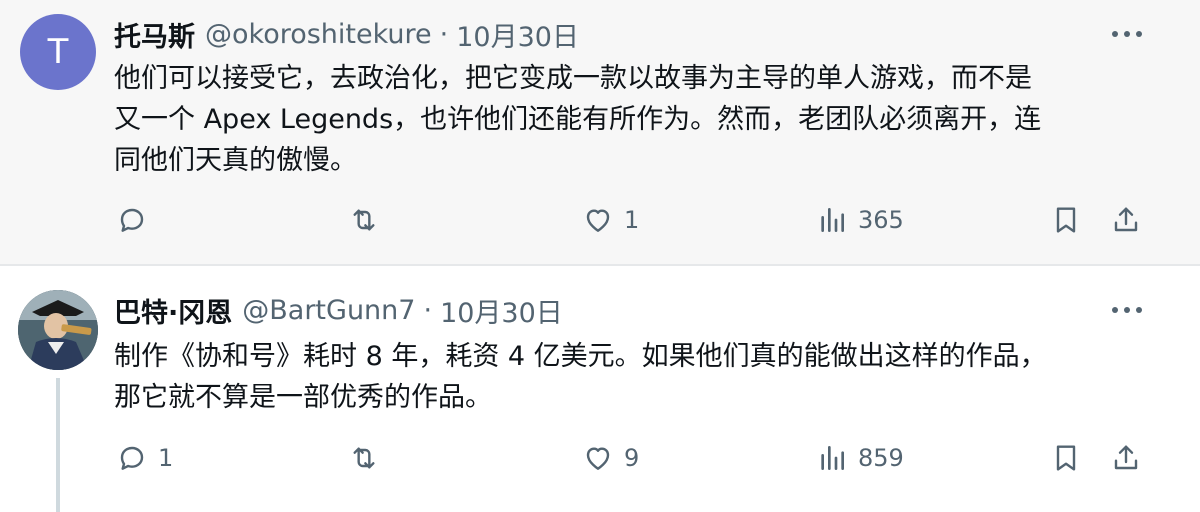  I want to click on tweet-header: 巴特·冈恩 @BartGunn7 · 10月30日, so click(338, 310).